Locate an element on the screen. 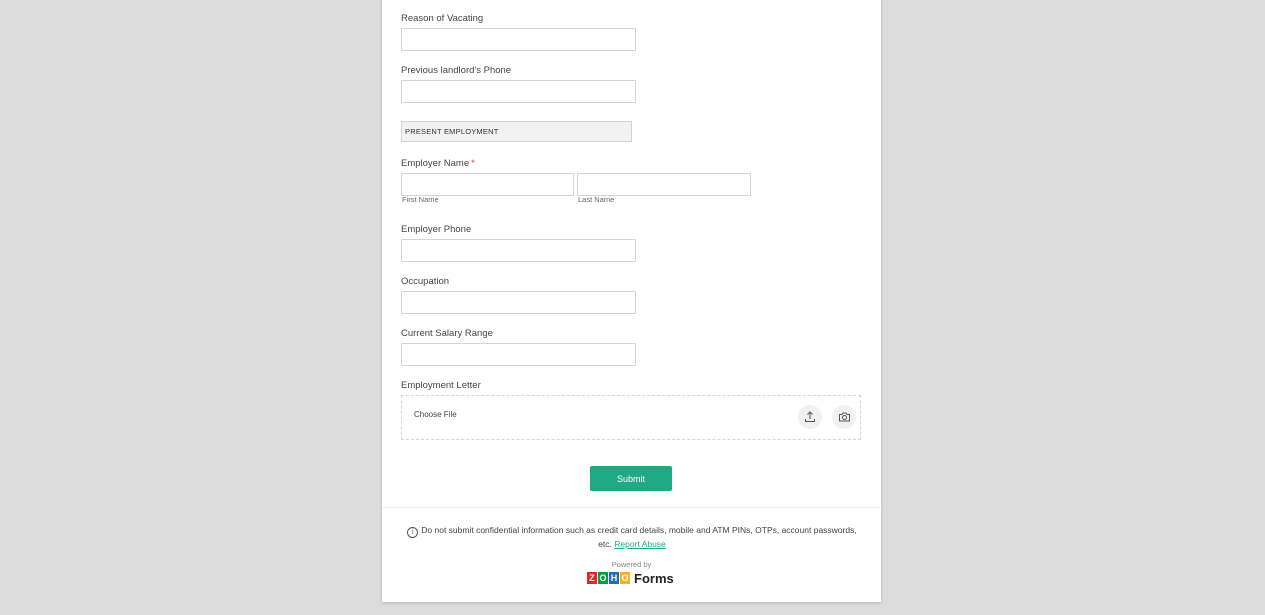 This screenshot has width=1265, height=615. info-icon: i is located at coordinates (413, 532).